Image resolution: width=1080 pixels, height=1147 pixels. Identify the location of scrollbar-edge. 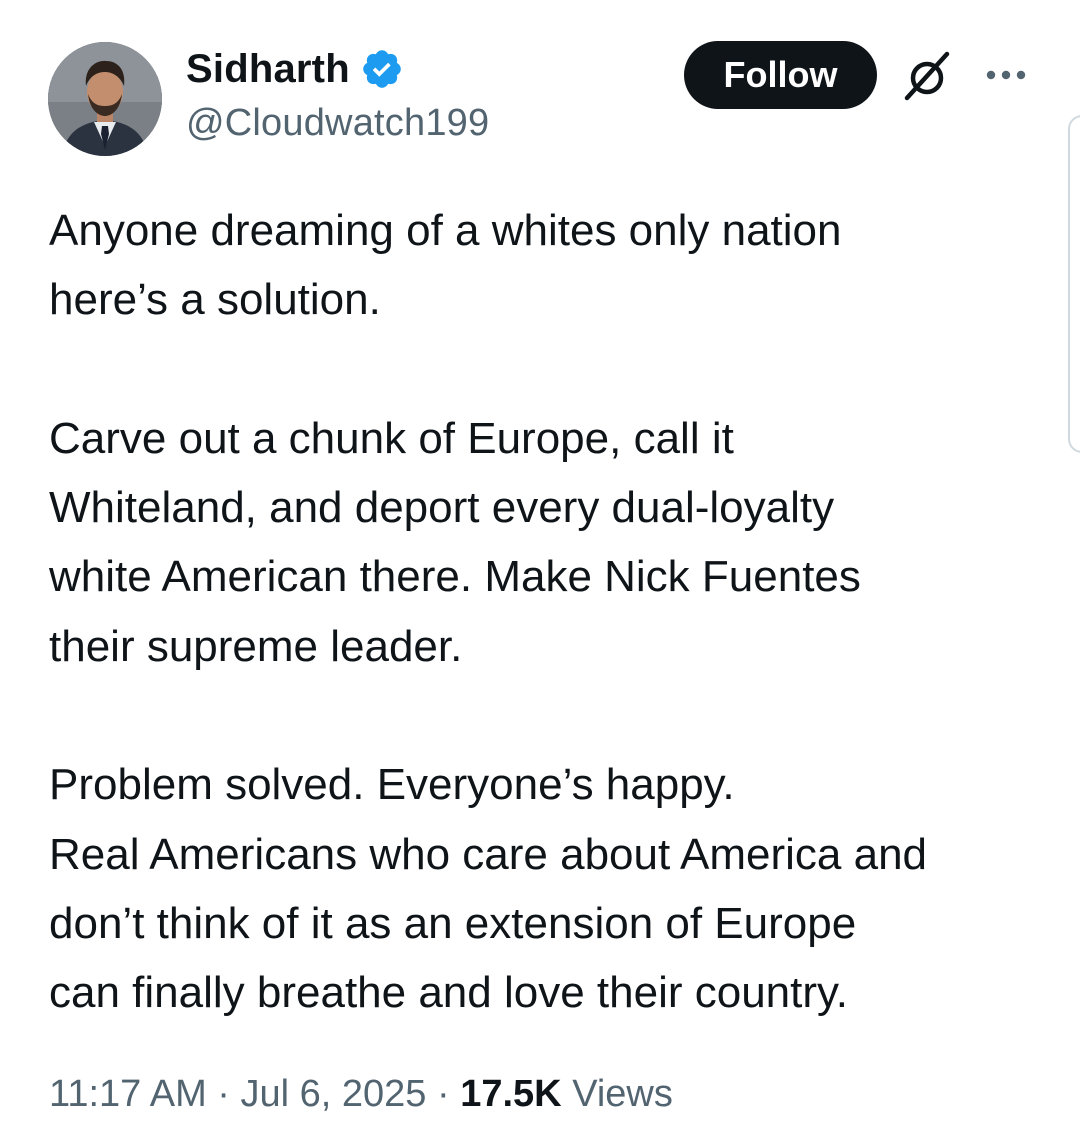
(1074, 284).